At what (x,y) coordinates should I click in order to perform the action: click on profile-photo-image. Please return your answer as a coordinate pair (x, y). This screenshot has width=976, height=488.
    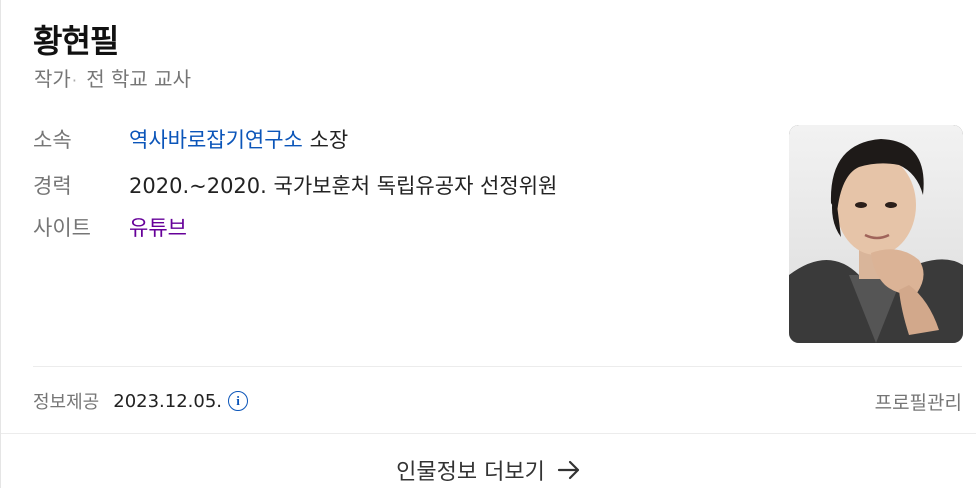
    Looking at the image, I should click on (876, 234).